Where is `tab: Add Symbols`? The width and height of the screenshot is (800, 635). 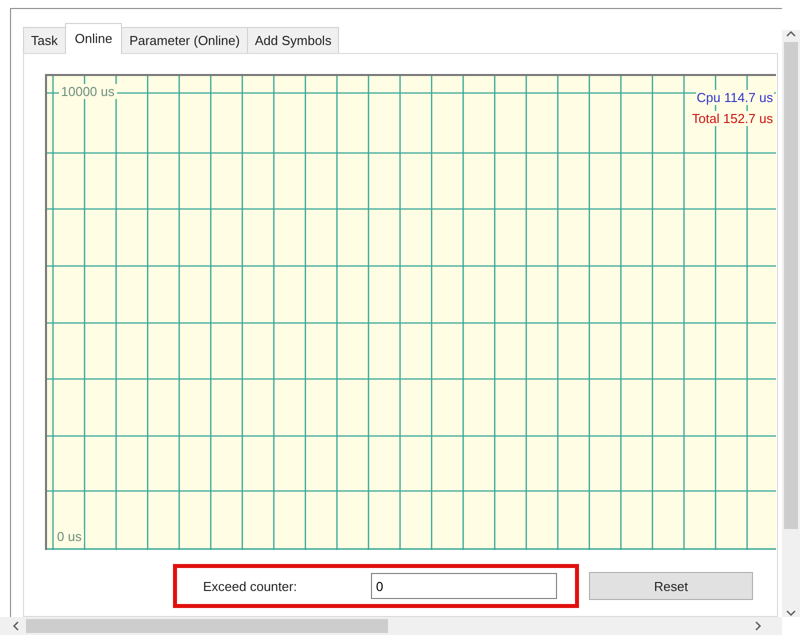 tab: Add Symbols is located at coordinates (293, 40).